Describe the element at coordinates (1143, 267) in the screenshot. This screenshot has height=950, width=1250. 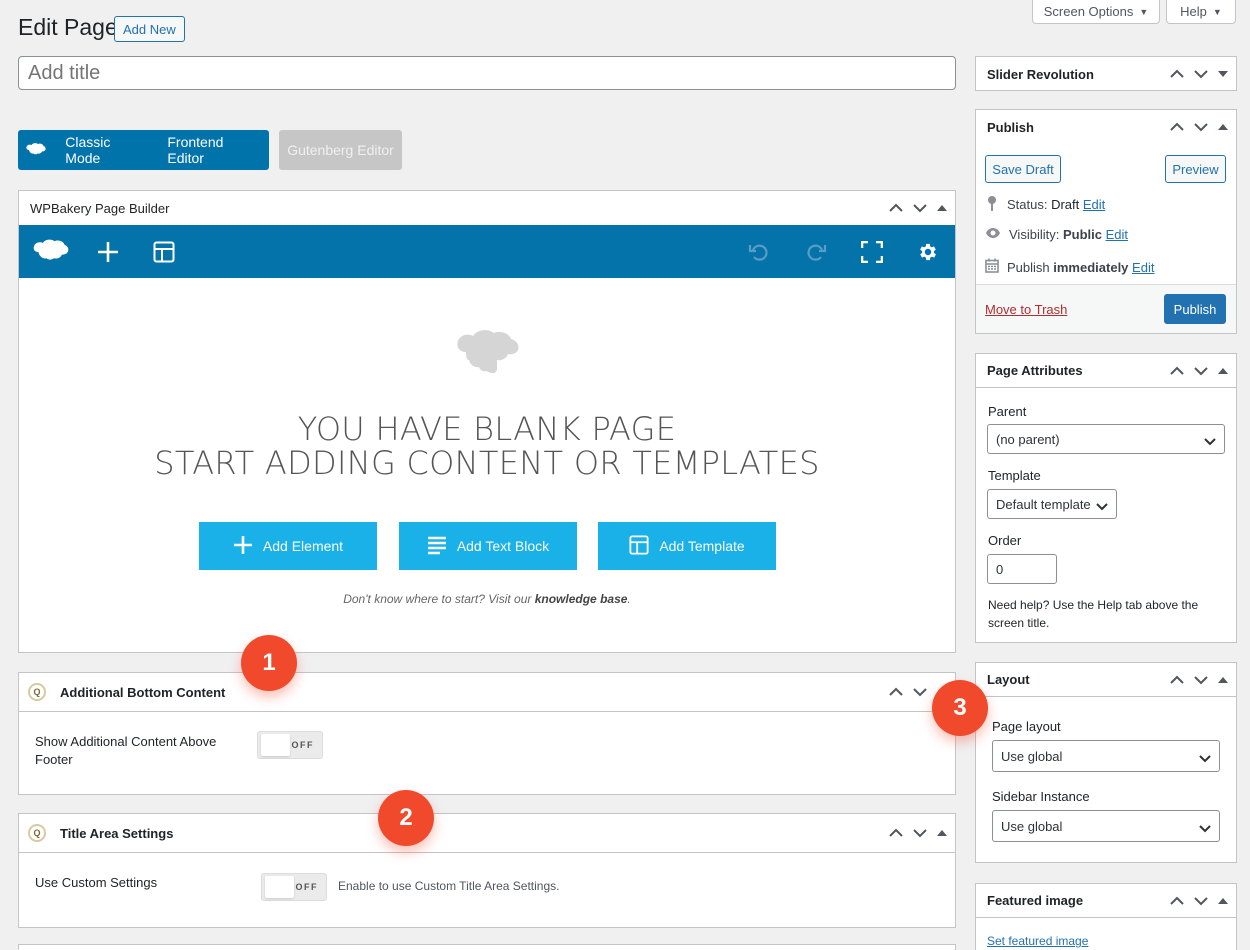
I see `publish-edit-link: Edit` at that location.